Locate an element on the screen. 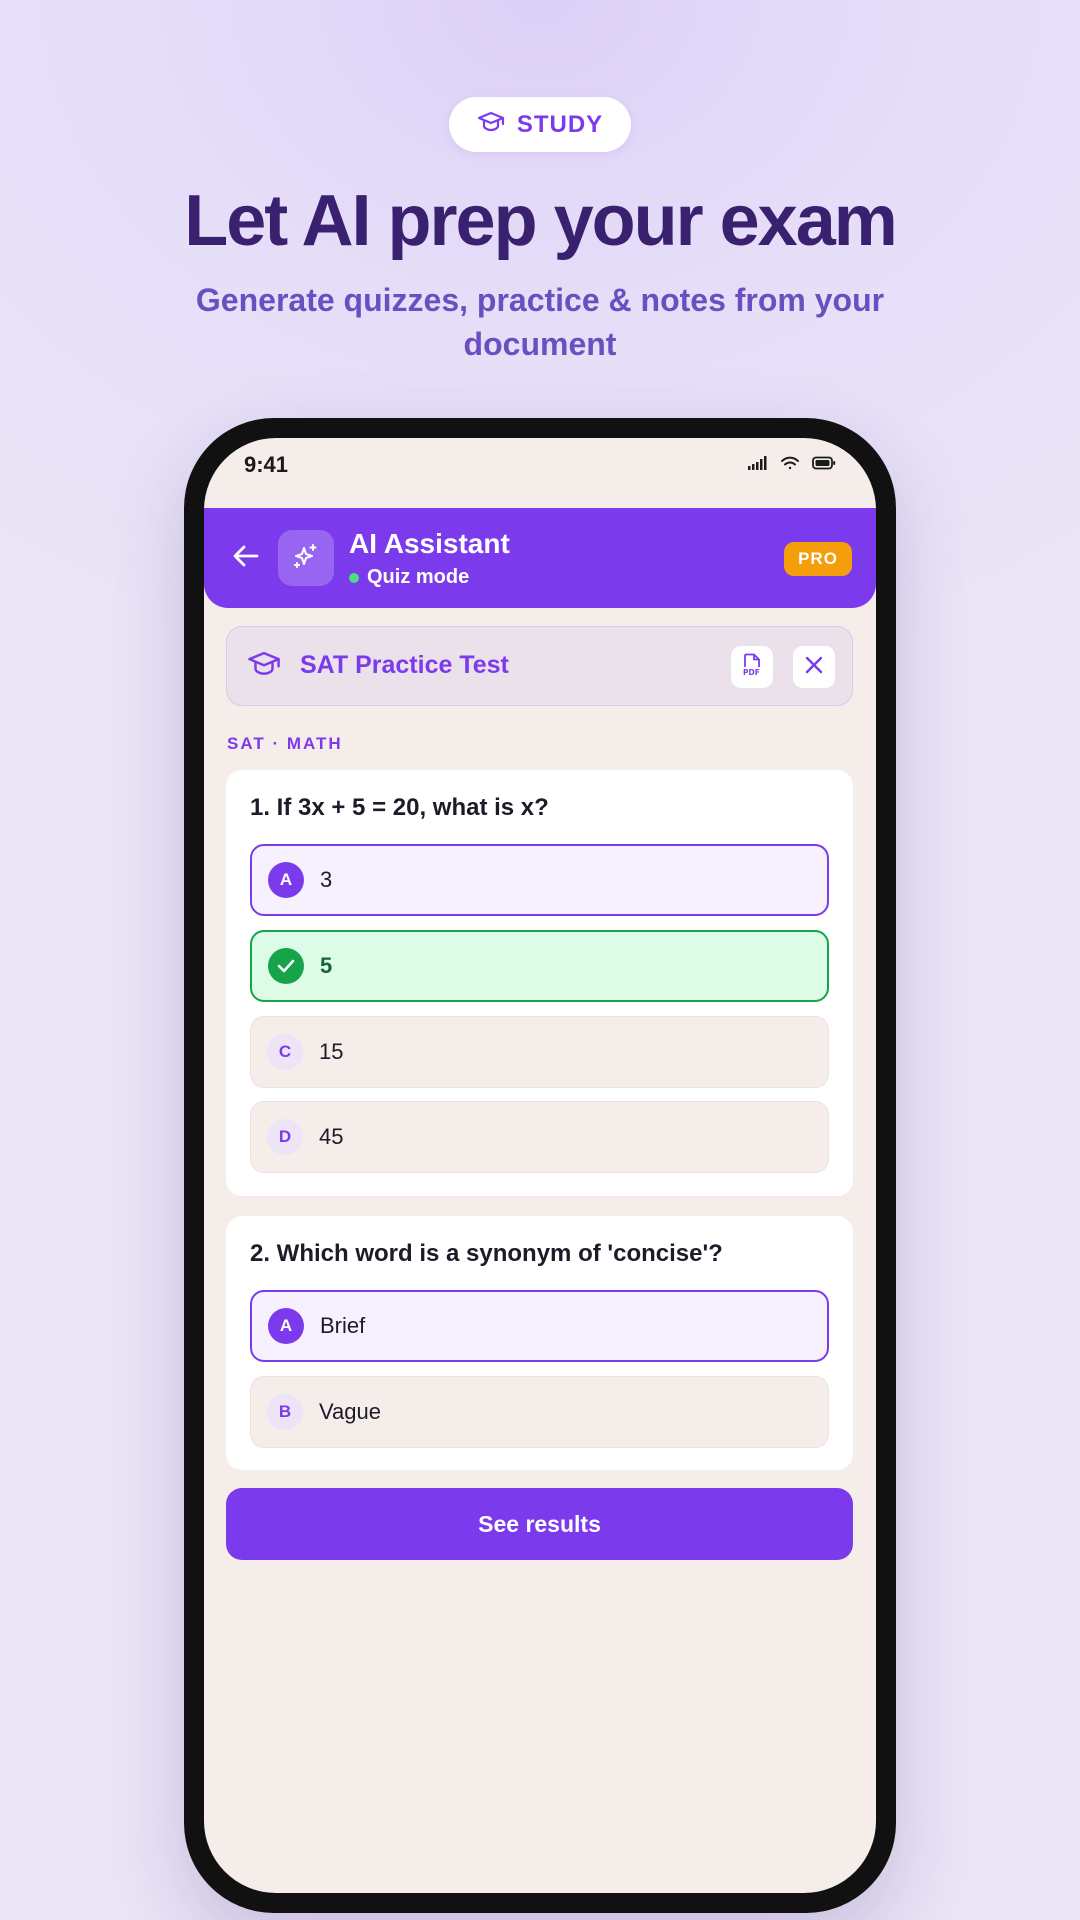 This screenshot has width=1080, height=1920. answer-option-a: A 3 is located at coordinates (539, 880).